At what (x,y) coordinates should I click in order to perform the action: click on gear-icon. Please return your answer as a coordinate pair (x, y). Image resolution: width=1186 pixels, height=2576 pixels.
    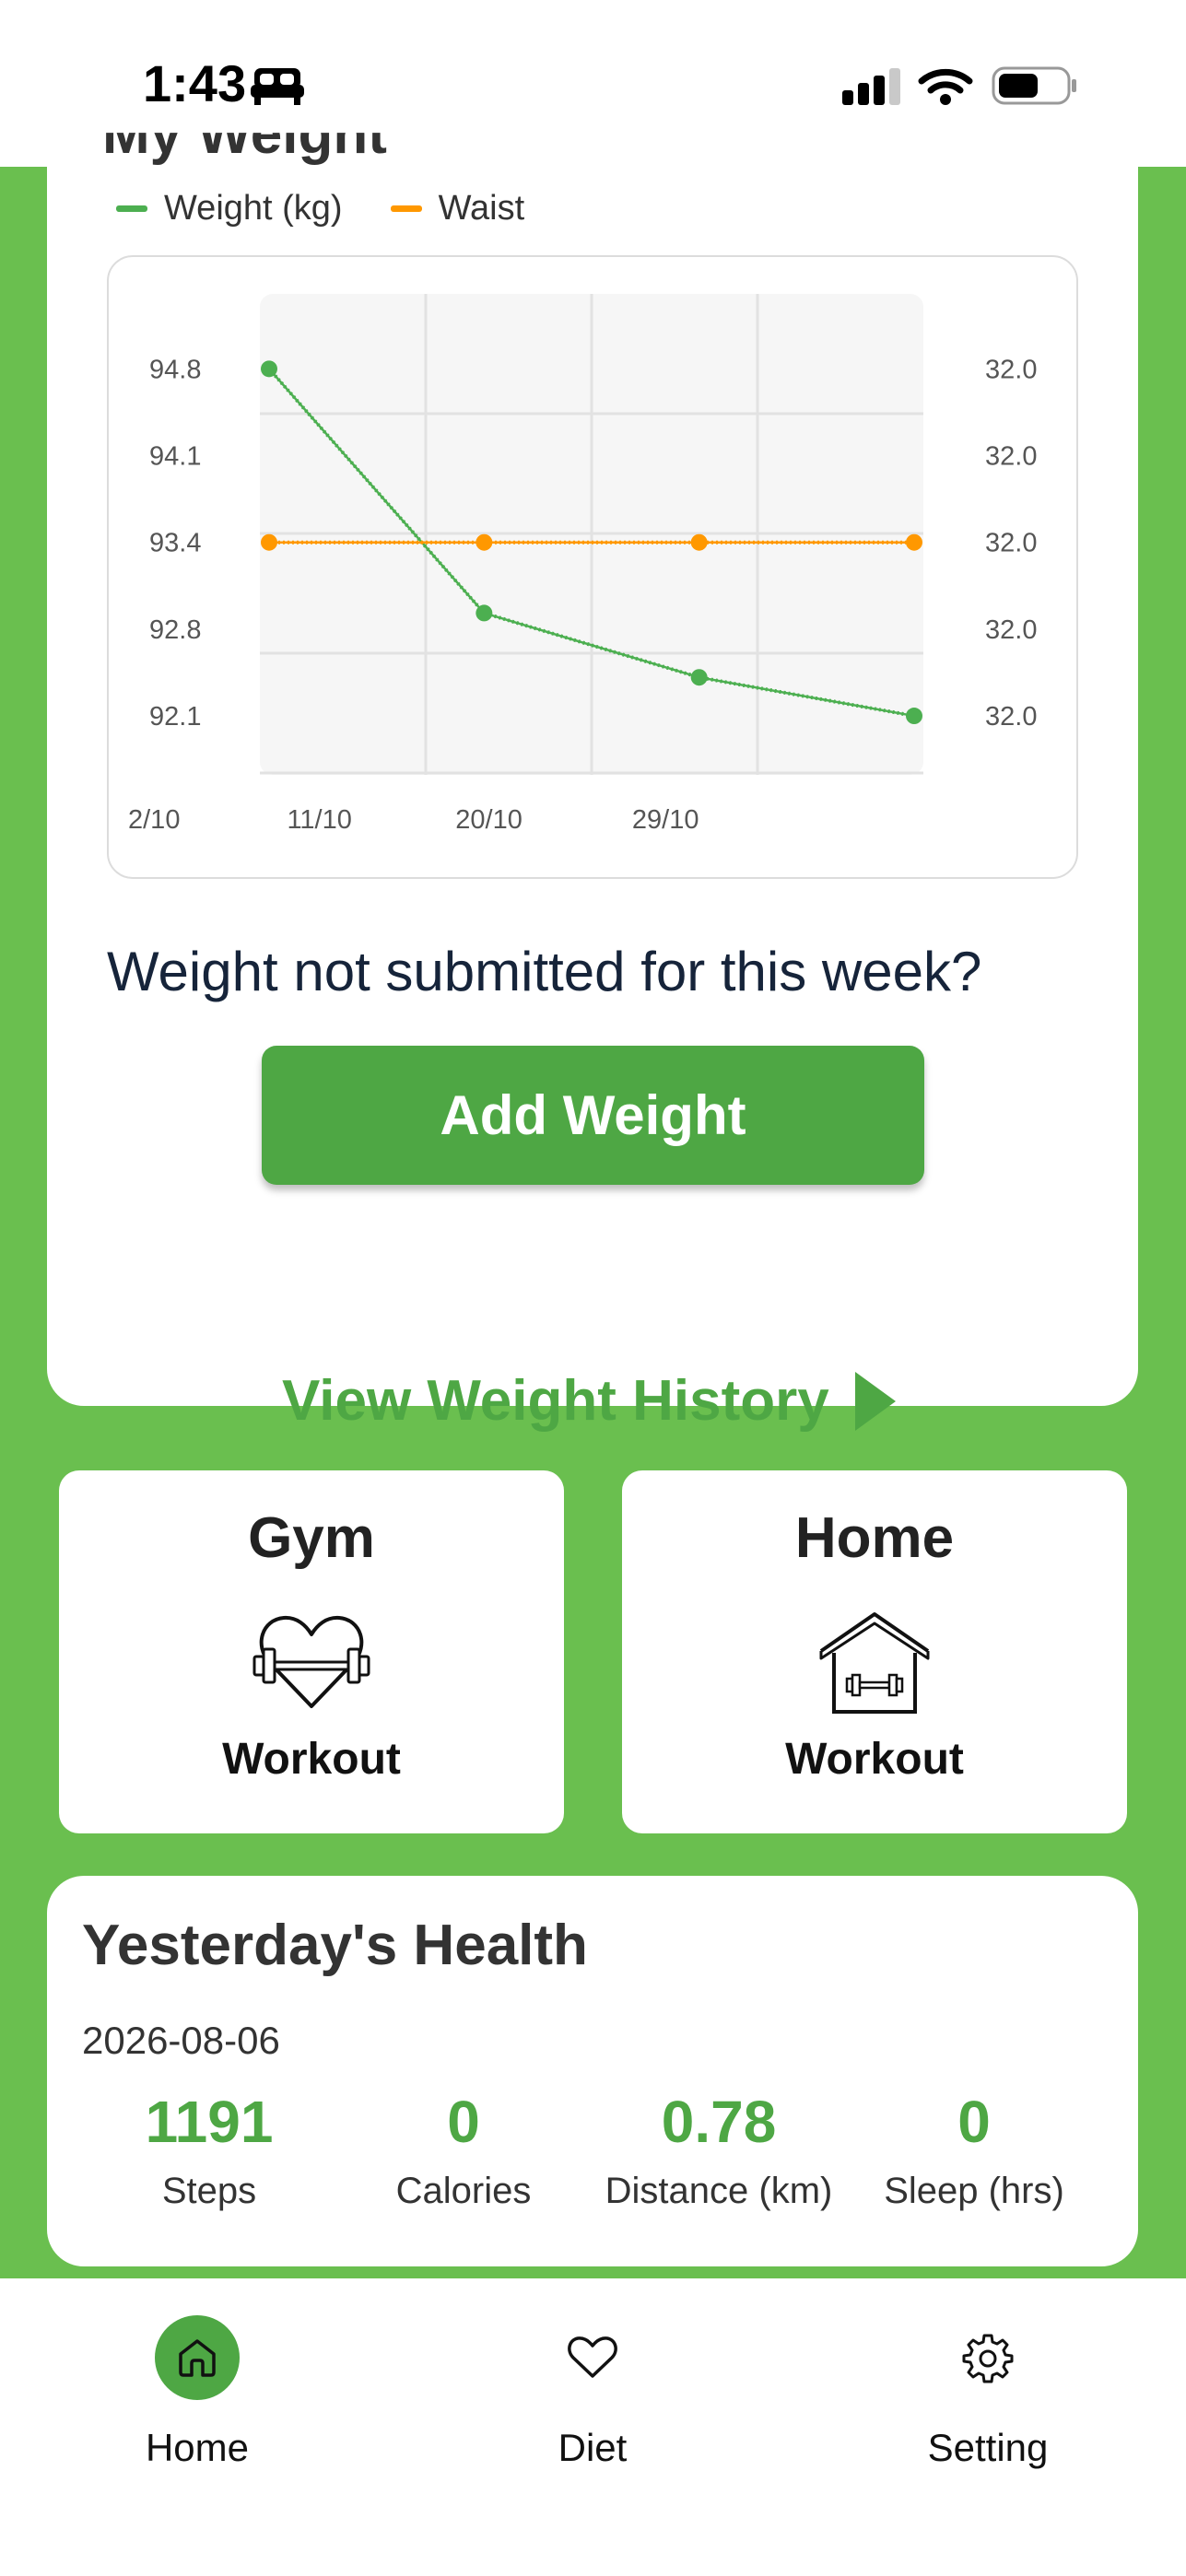
    Looking at the image, I should click on (988, 2358).